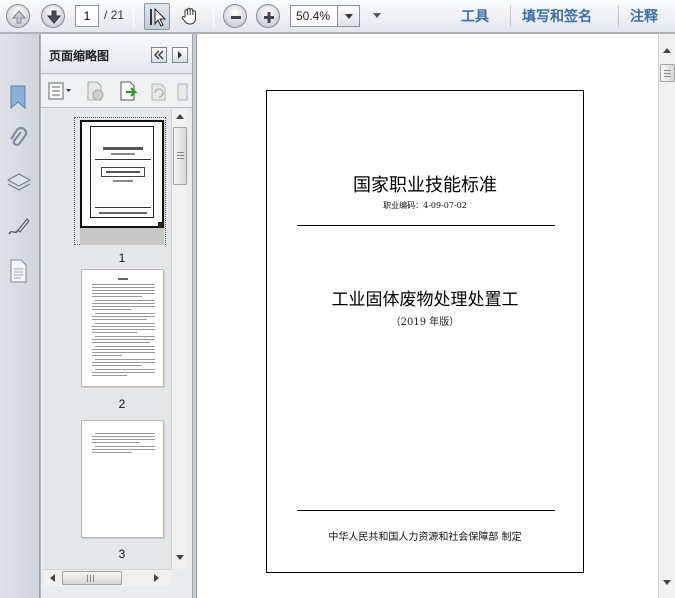 The height and width of the screenshot is (598, 675). I want to click on bookmark-icon, so click(18, 97).